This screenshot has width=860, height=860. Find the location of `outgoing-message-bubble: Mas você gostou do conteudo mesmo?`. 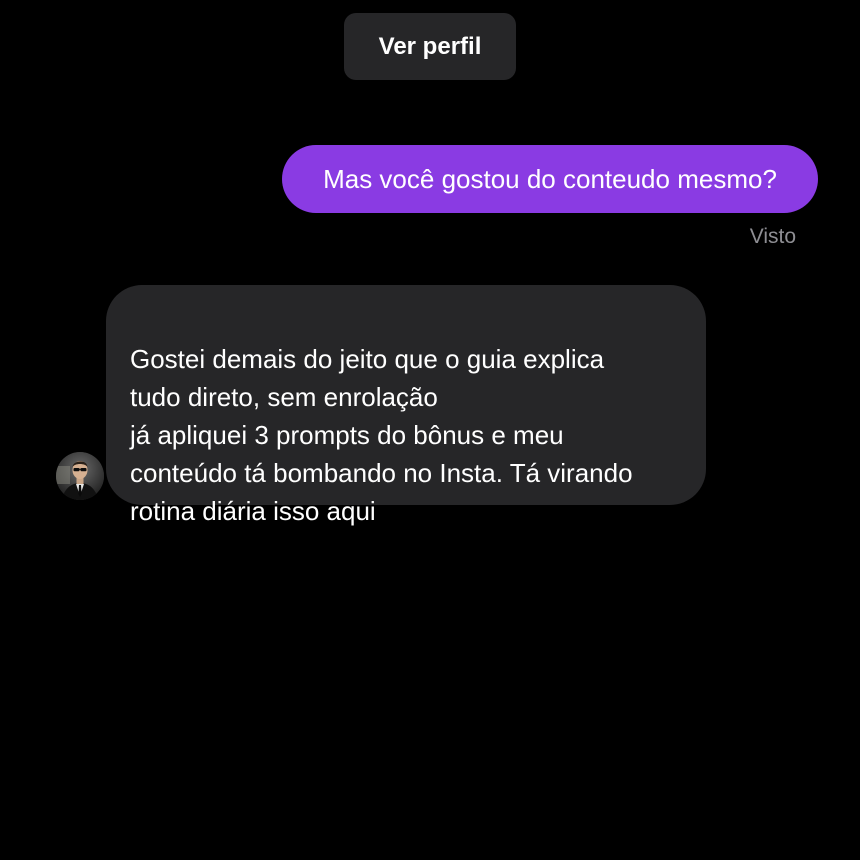

outgoing-message-bubble: Mas você gostou do conteudo mesmo? is located at coordinates (550, 179).